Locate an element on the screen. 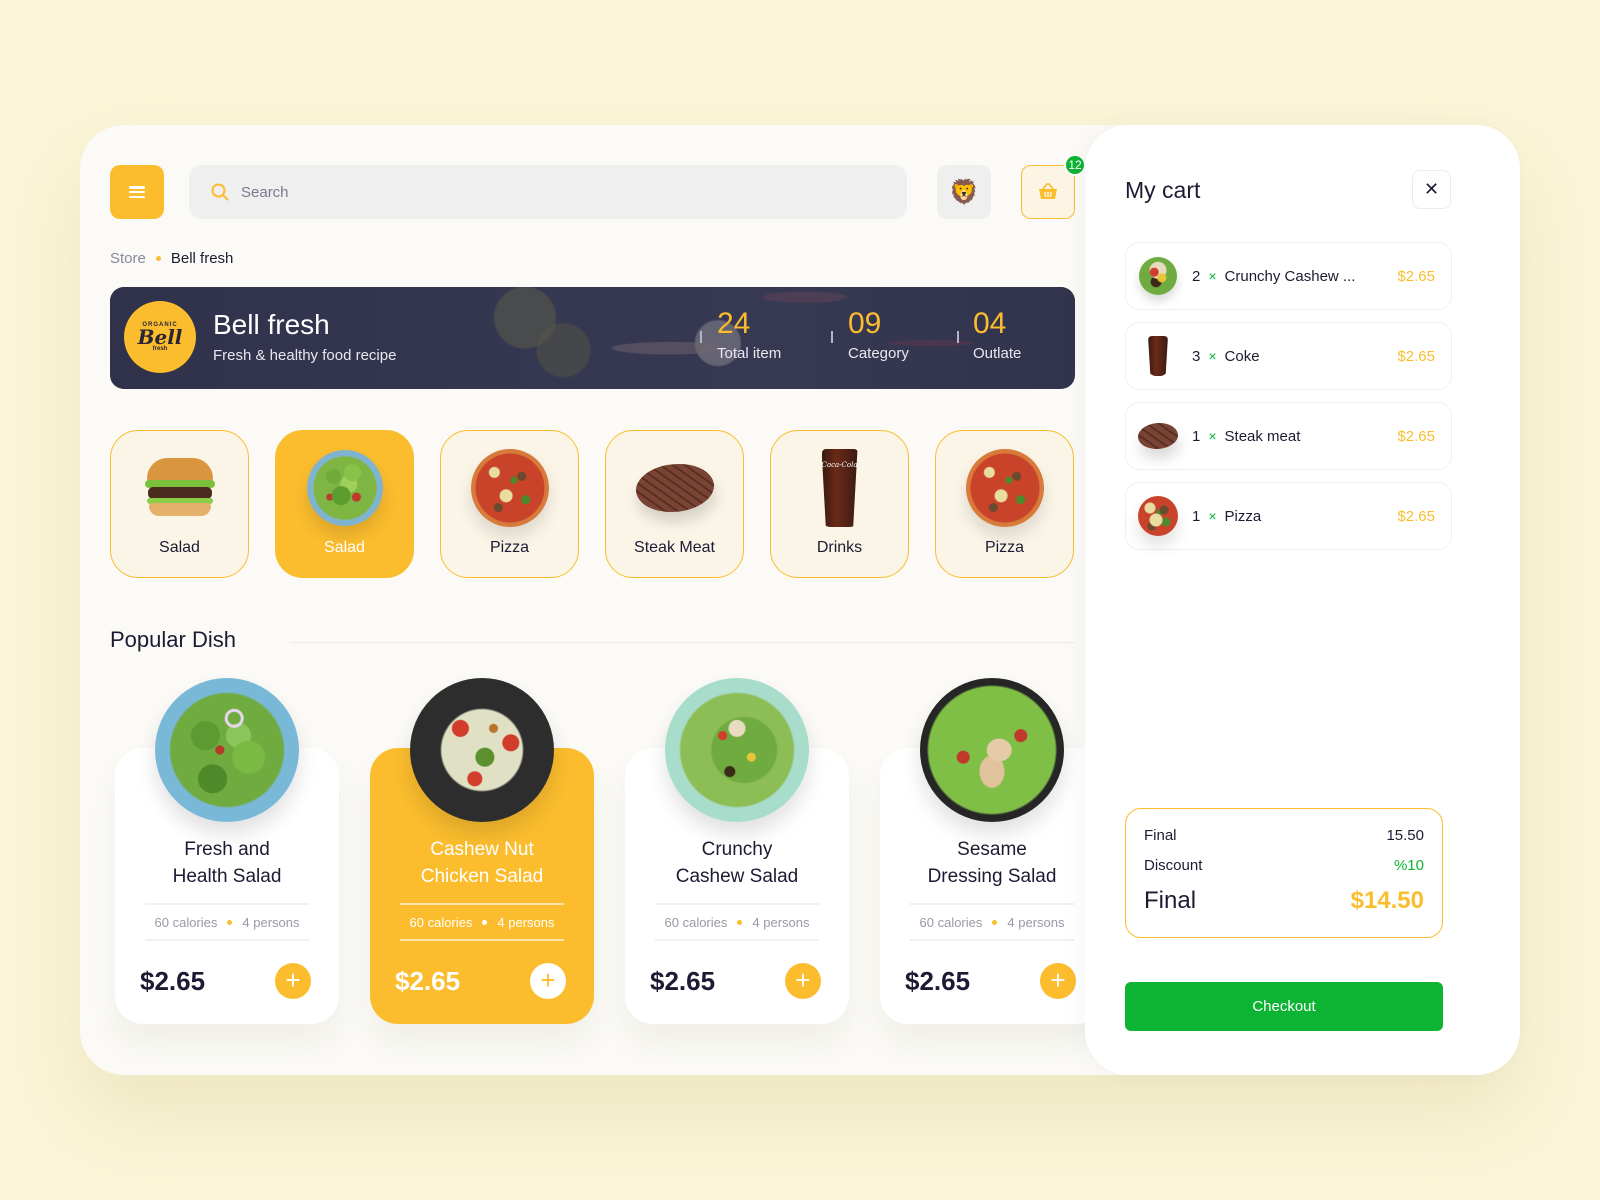  stat-label: Outlate is located at coordinates (997, 353).